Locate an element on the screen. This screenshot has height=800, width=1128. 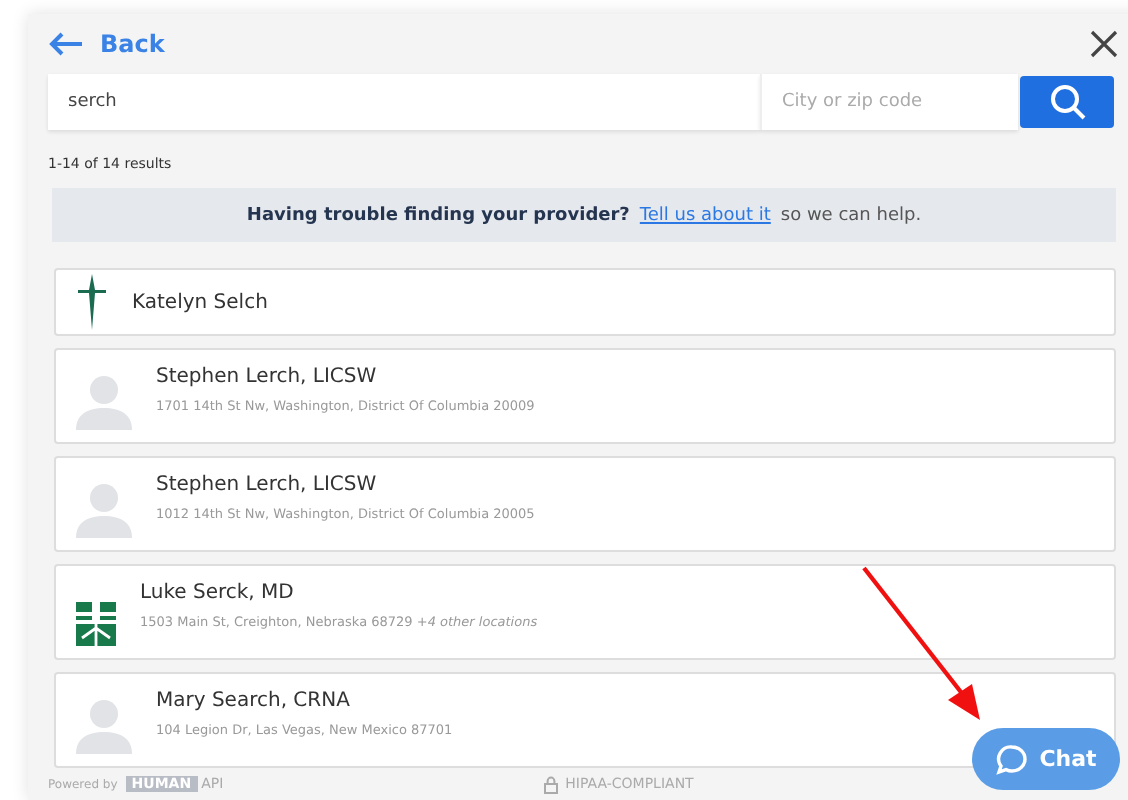
location-field: City or zip code is located at coordinates (889, 102).